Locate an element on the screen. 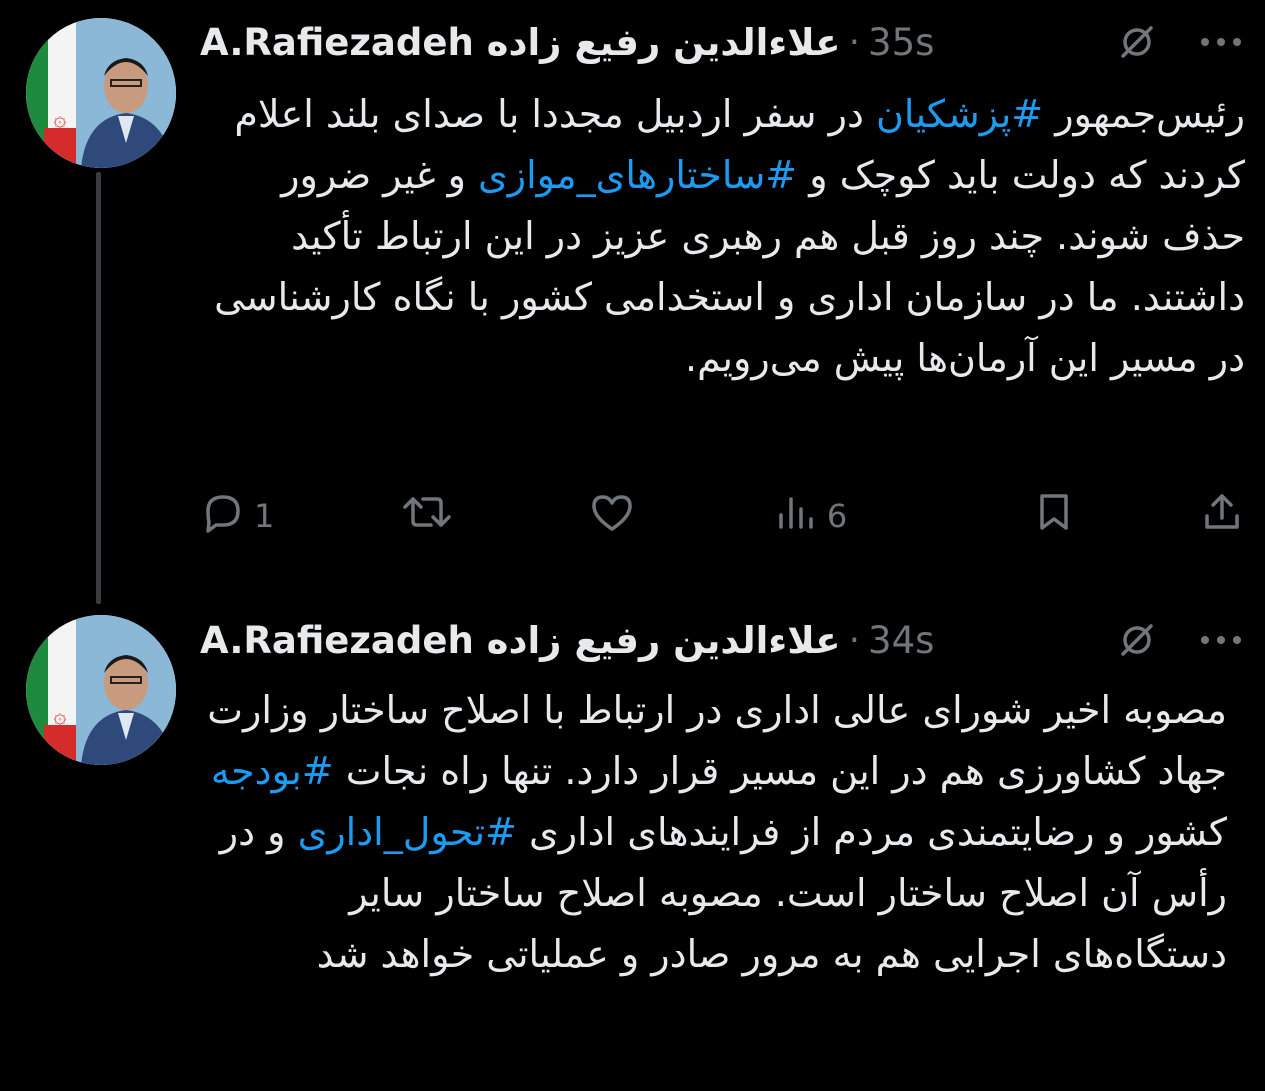 The image size is (1265, 1091). reply-button: 1 is located at coordinates (237, 516).